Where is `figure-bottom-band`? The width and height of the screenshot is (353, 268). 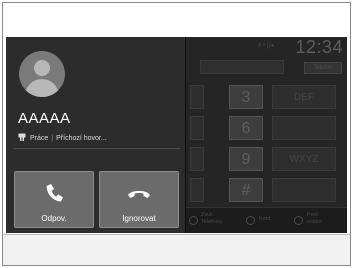
figure-bottom-band is located at coordinates (176, 249).